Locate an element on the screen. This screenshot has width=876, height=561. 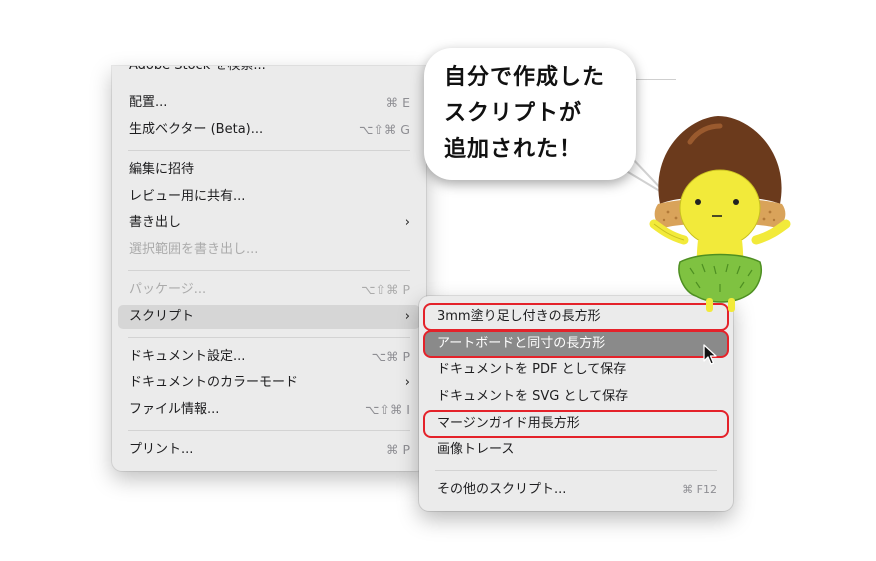
script-item-other-scripts: その他のスクリプト... ⌘ F12 is located at coordinates (576, 490).